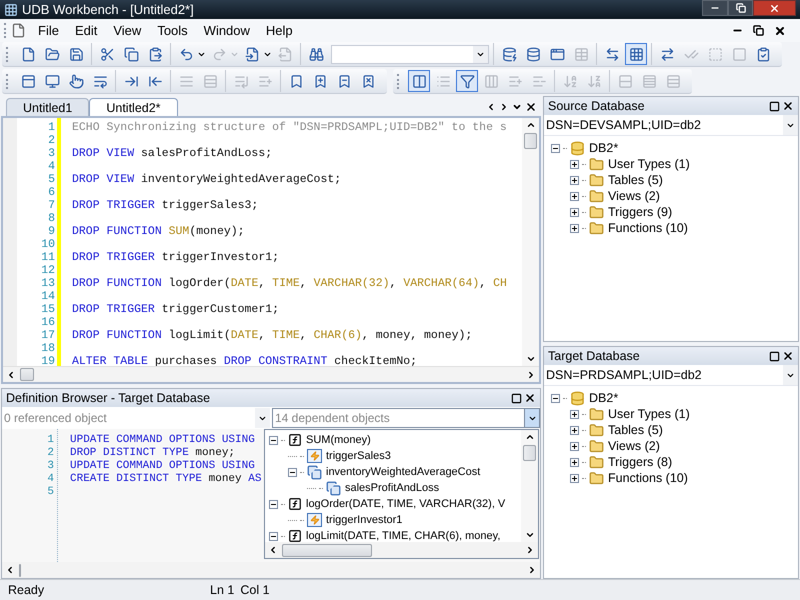  What do you see at coordinates (48, 107) in the screenshot?
I see `editor-tab: Untitled1` at bounding box center [48, 107].